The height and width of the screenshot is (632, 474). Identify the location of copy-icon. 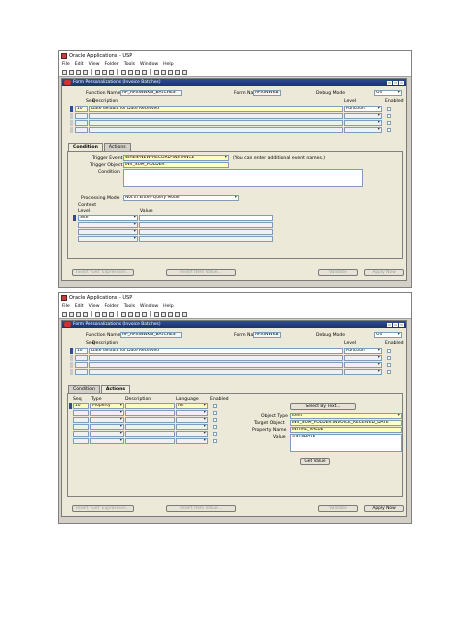
(130, 314).